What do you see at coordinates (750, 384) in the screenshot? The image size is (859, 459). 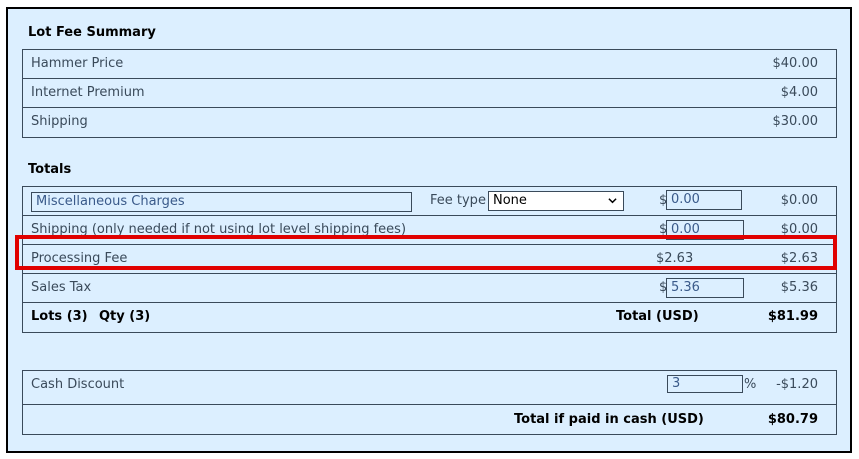 I see `percent-symbol: %` at bounding box center [750, 384].